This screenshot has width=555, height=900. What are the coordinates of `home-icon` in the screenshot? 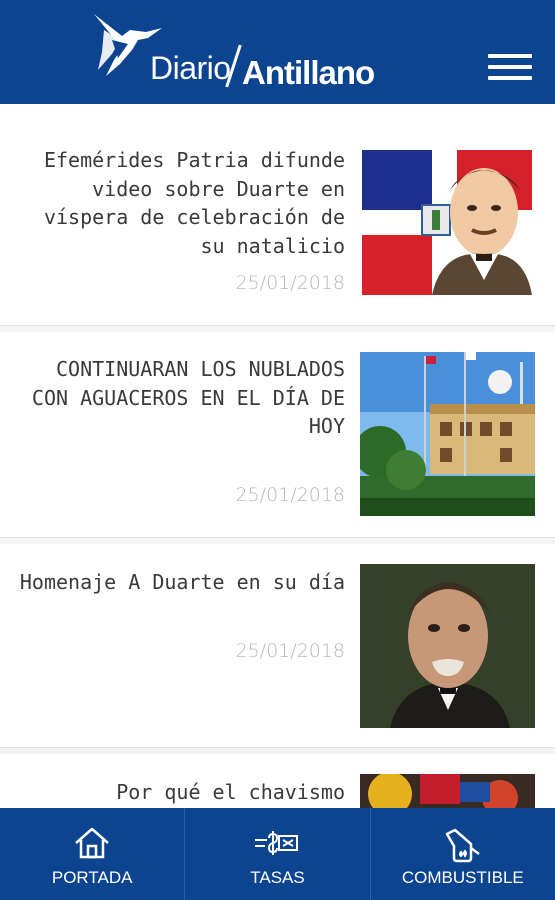 It's located at (92, 843).